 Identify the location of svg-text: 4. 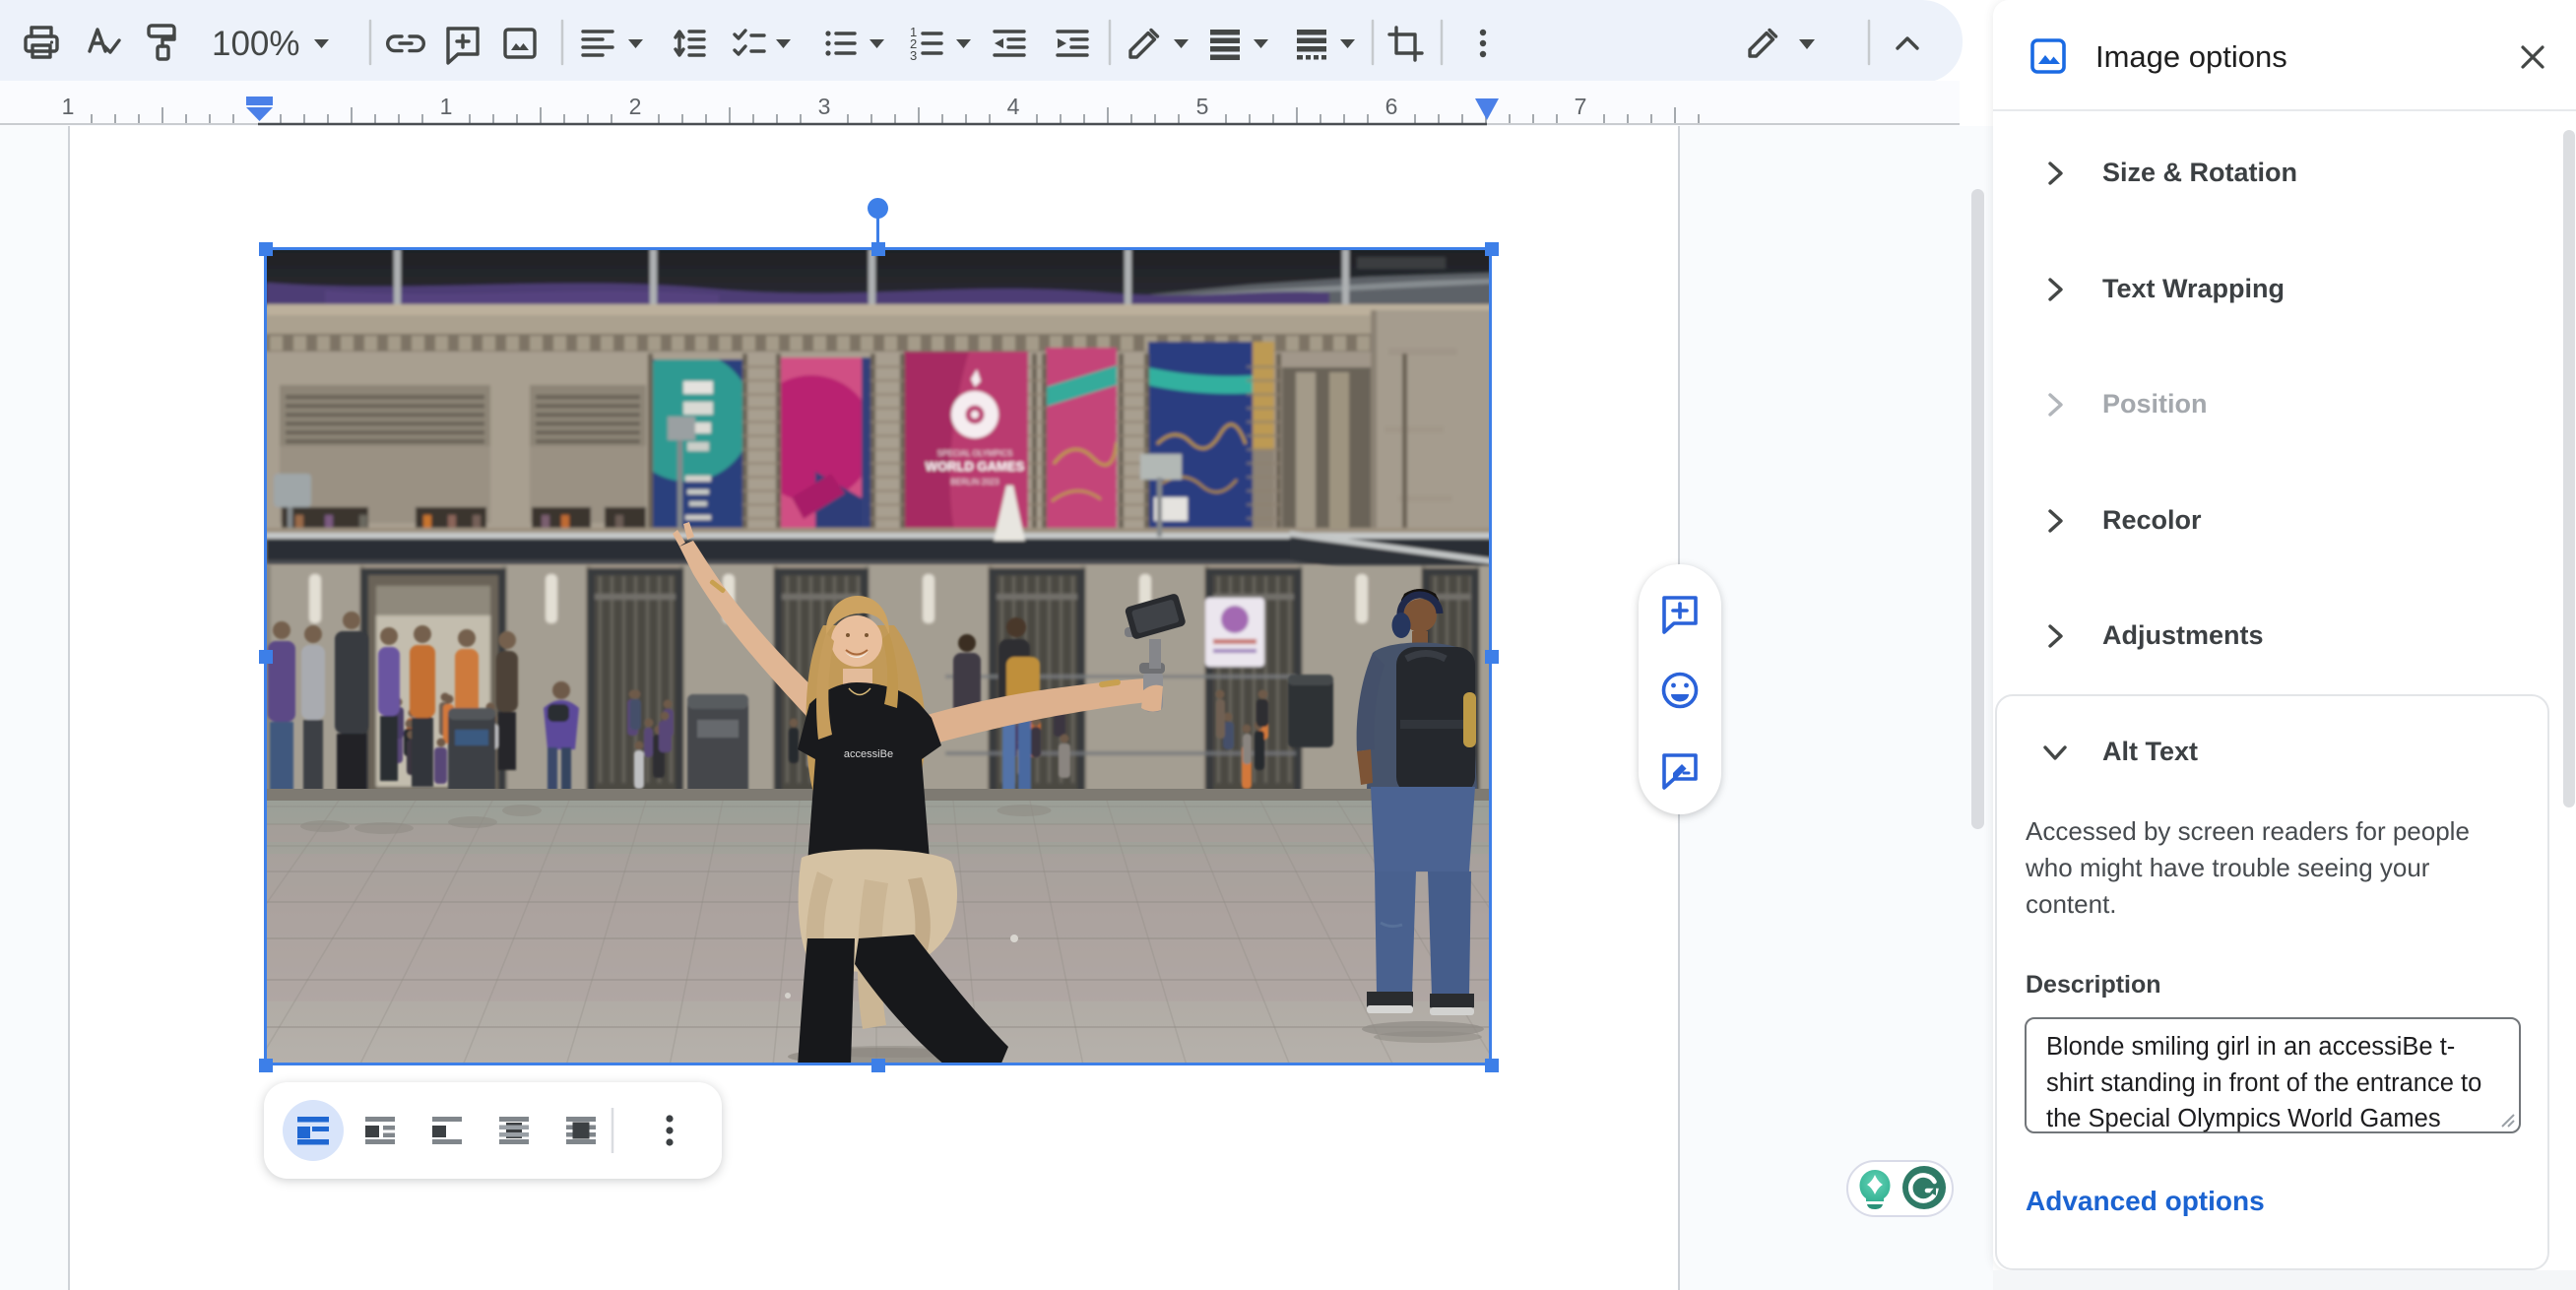
(1014, 106).